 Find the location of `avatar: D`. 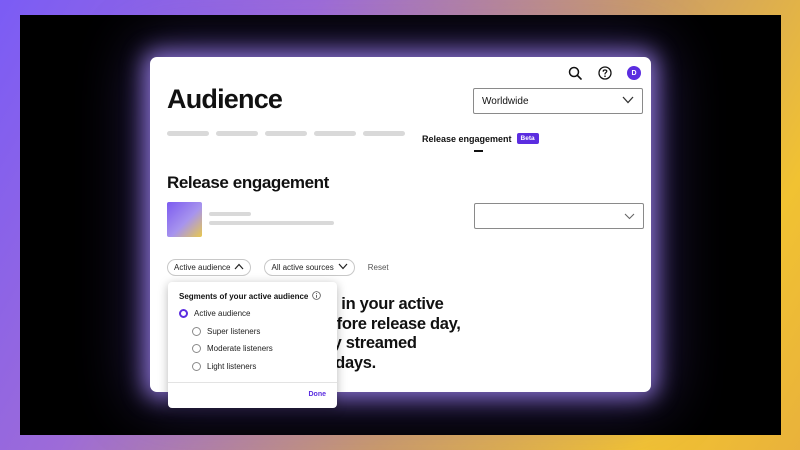

avatar: D is located at coordinates (634, 73).